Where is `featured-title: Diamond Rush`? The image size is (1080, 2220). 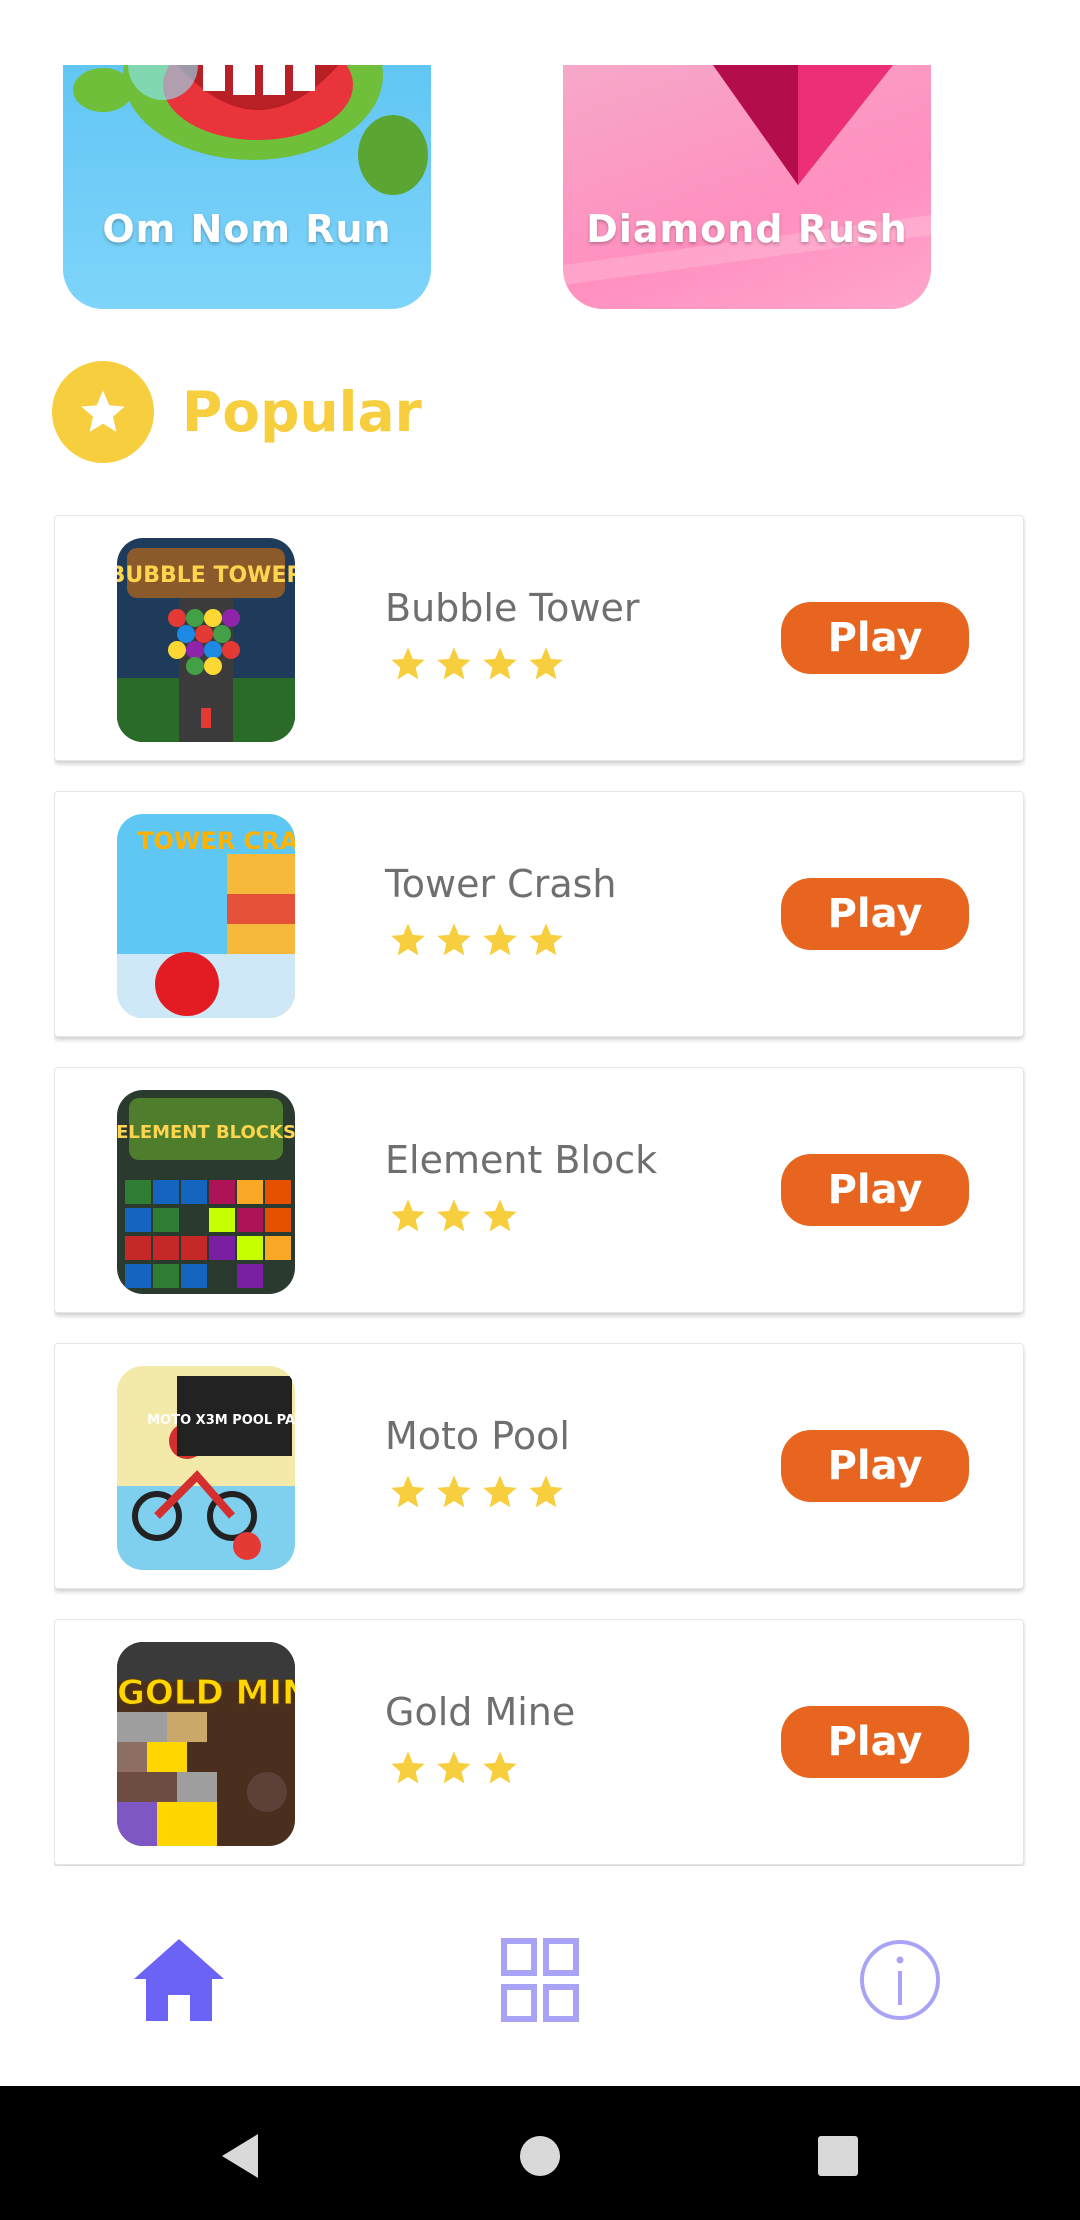
featured-title: Diamond Rush is located at coordinates (747, 229).